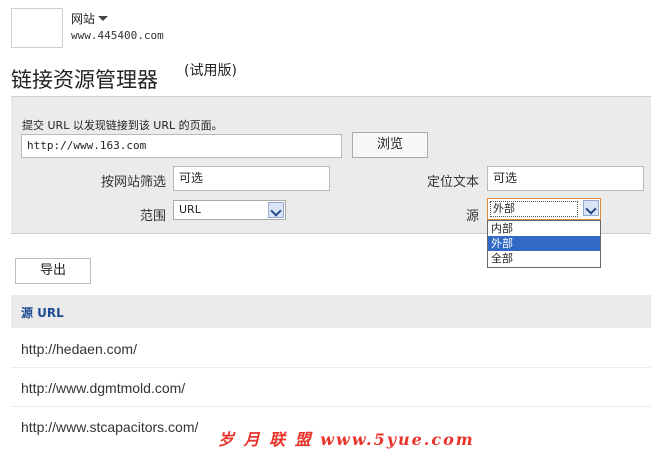 The width and height of the screenshot is (651, 450). Describe the element at coordinates (109, 427) in the screenshot. I see `source-url-cell: http://www.stcapacitors.com/` at that location.